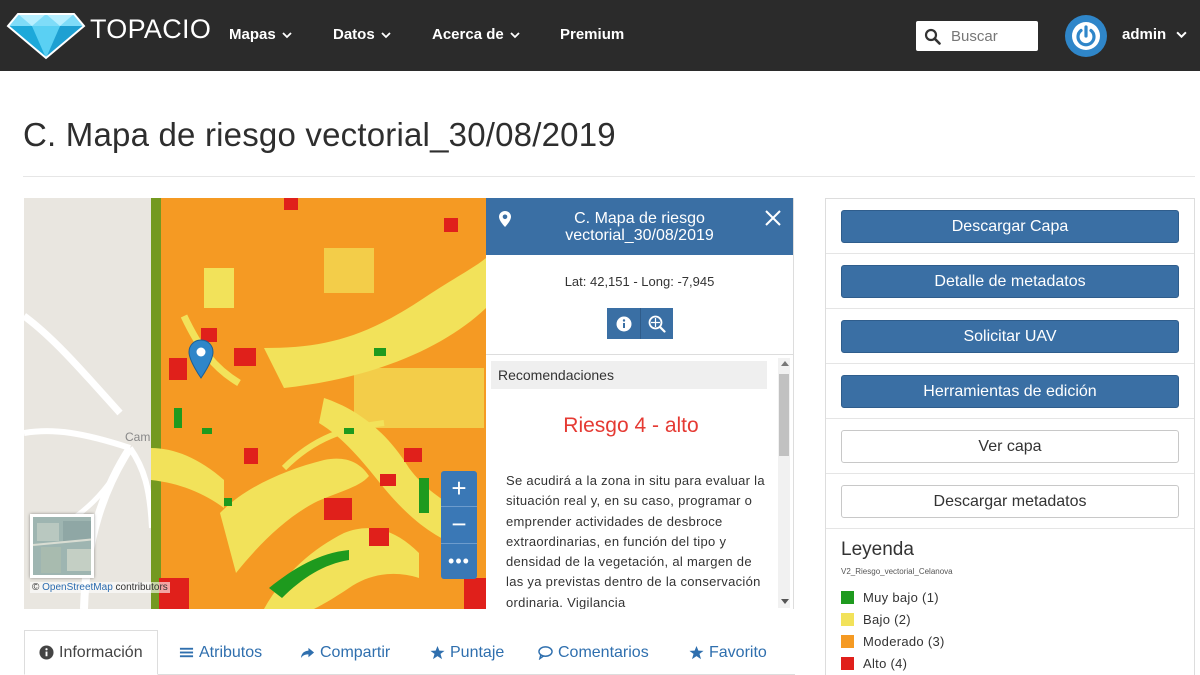  I want to click on nav-premium-label: Premium, so click(592, 34).